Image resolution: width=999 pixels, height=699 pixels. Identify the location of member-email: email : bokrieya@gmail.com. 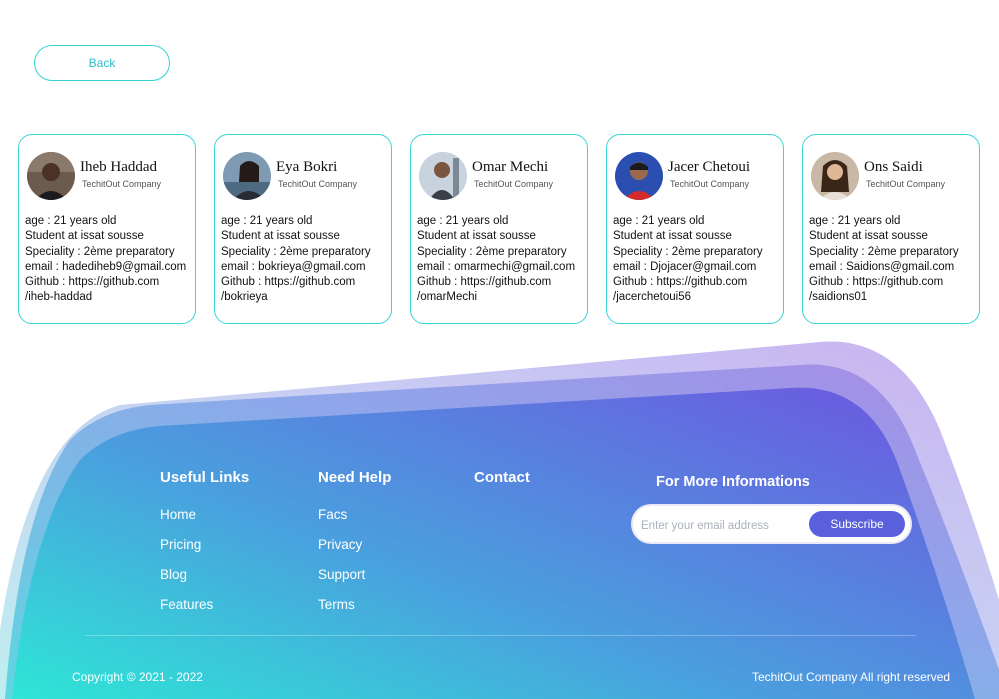
(293, 266).